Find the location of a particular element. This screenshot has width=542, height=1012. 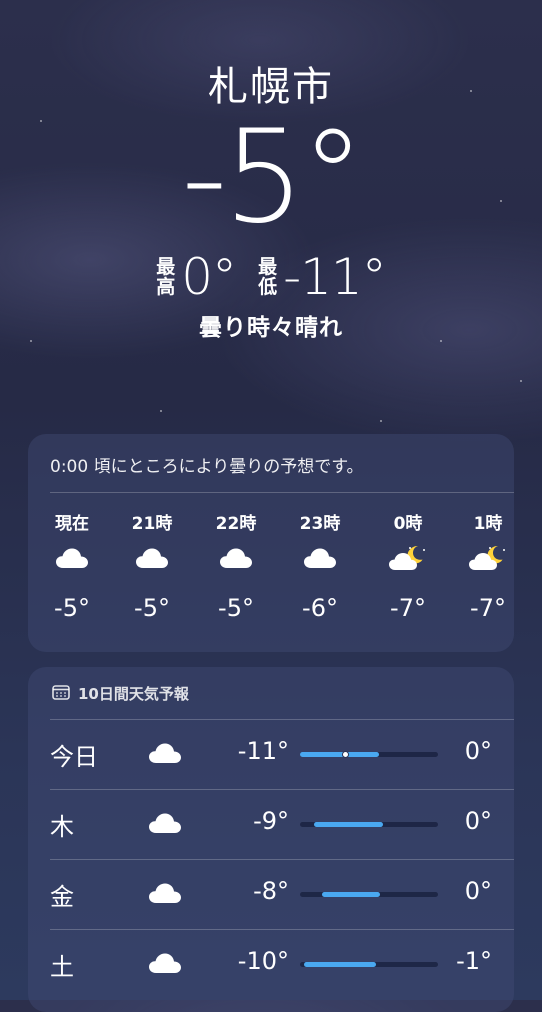

current-temperature: -5° is located at coordinates (273, 177).